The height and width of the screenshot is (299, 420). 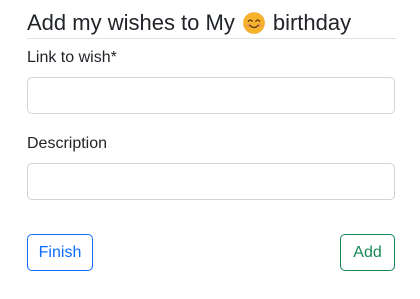 What do you see at coordinates (131, 22) in the screenshot?
I see `page-title-prefix: Add my wishes to My` at bounding box center [131, 22].